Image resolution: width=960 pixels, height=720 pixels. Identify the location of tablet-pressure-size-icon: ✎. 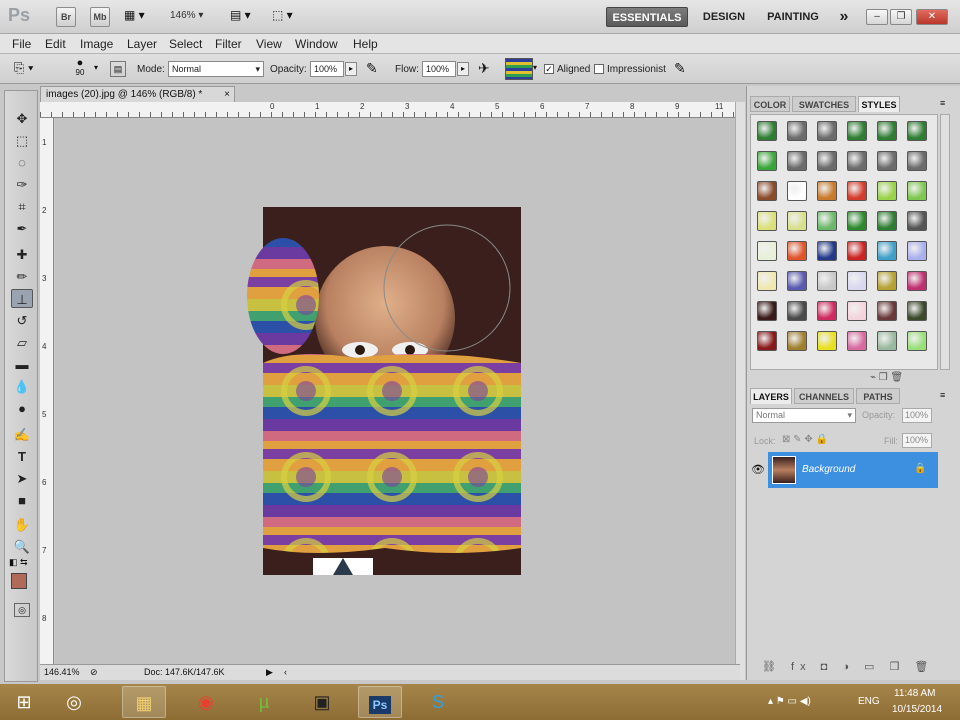
(680, 68).